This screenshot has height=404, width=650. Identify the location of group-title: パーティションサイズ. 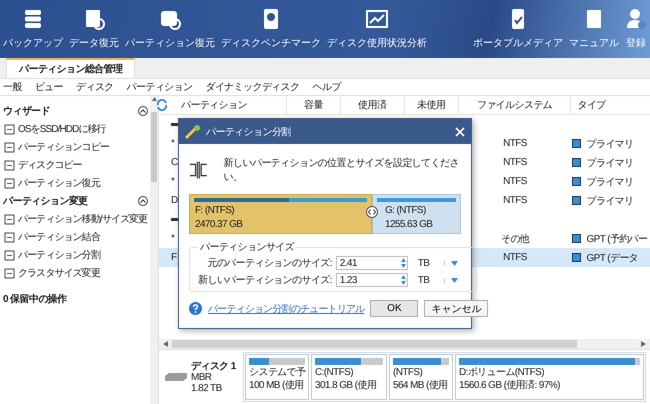
(247, 247).